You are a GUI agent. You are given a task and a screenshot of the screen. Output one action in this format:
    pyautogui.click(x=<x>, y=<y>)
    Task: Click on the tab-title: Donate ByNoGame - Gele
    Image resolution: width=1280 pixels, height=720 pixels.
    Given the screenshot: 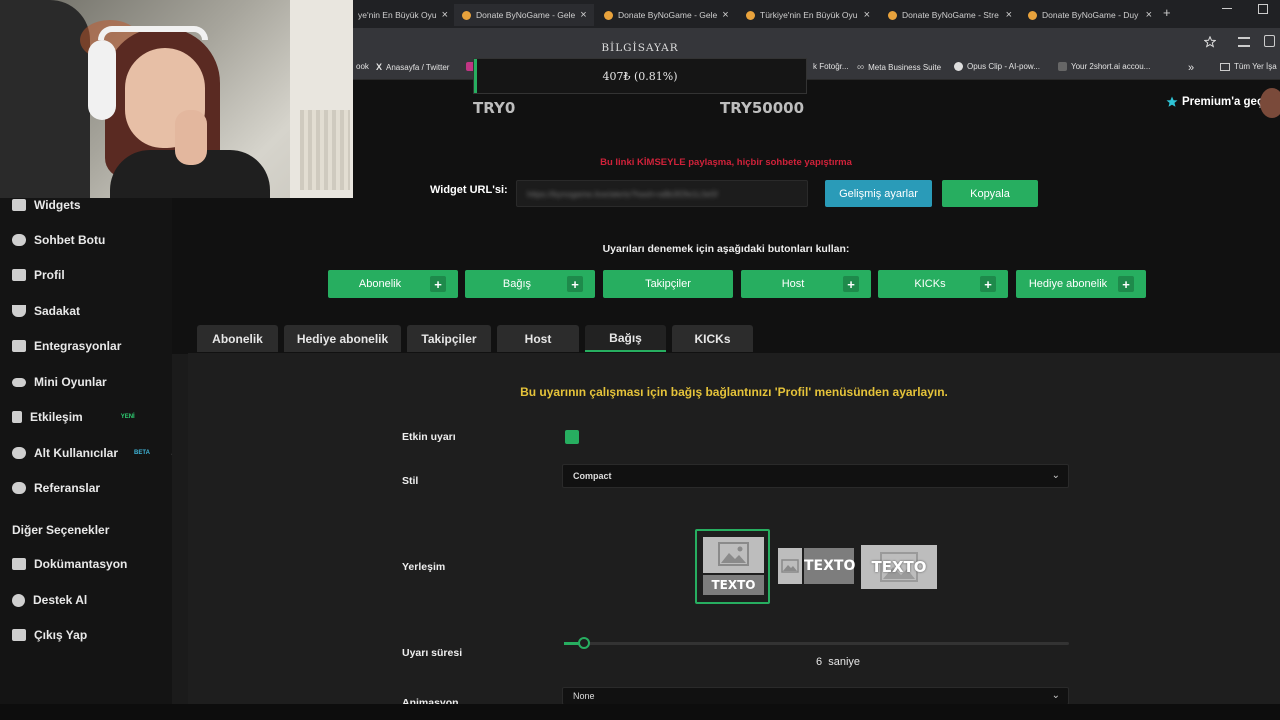 What is the action you would take?
    pyautogui.click(x=526, y=15)
    